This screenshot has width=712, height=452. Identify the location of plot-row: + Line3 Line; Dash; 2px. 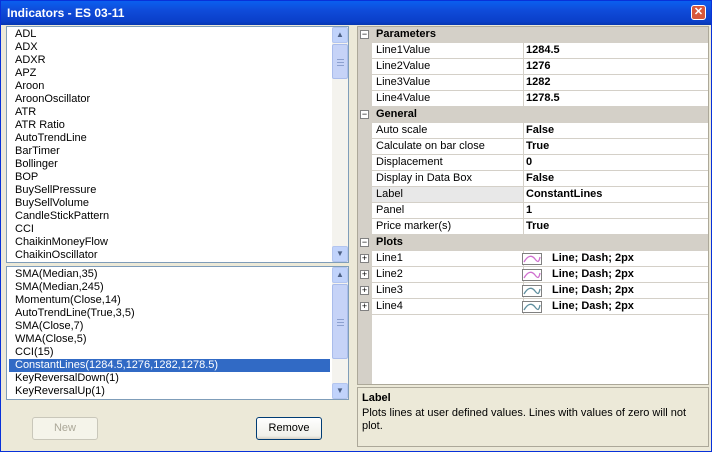
(533, 291).